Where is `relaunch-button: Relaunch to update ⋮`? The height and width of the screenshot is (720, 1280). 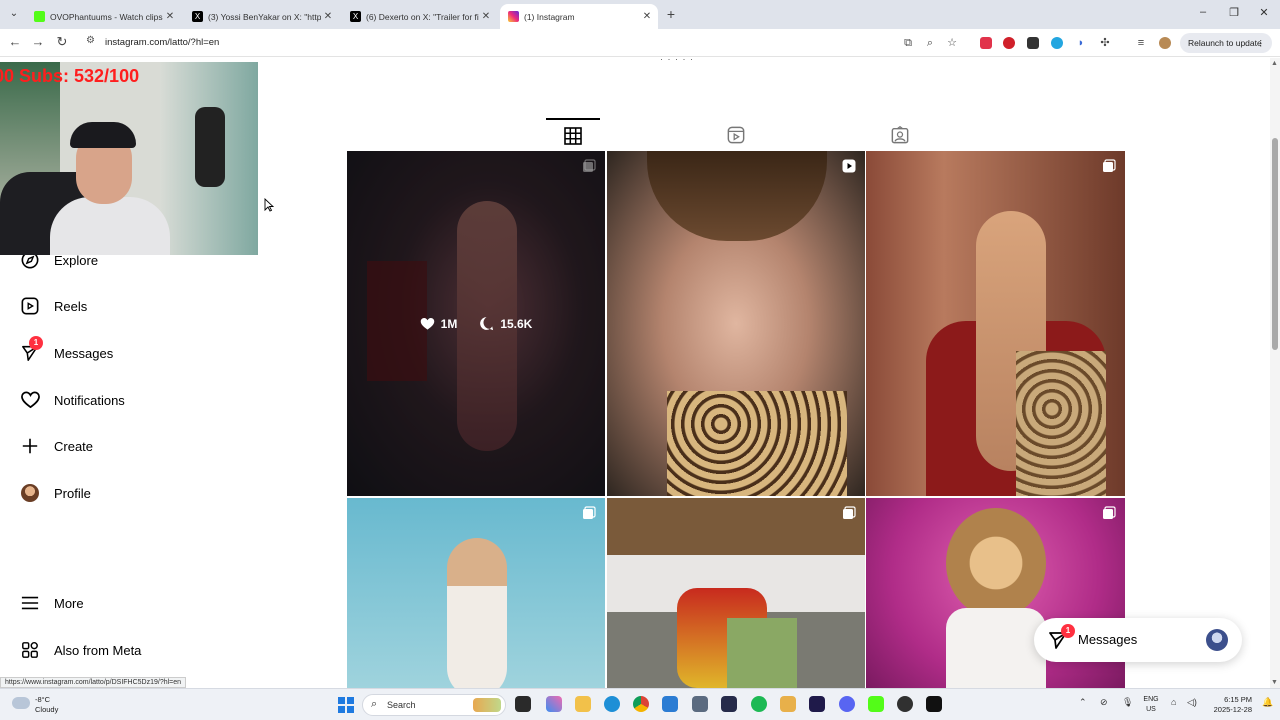
relaunch-button: Relaunch to update ⋮ is located at coordinates (1226, 43).